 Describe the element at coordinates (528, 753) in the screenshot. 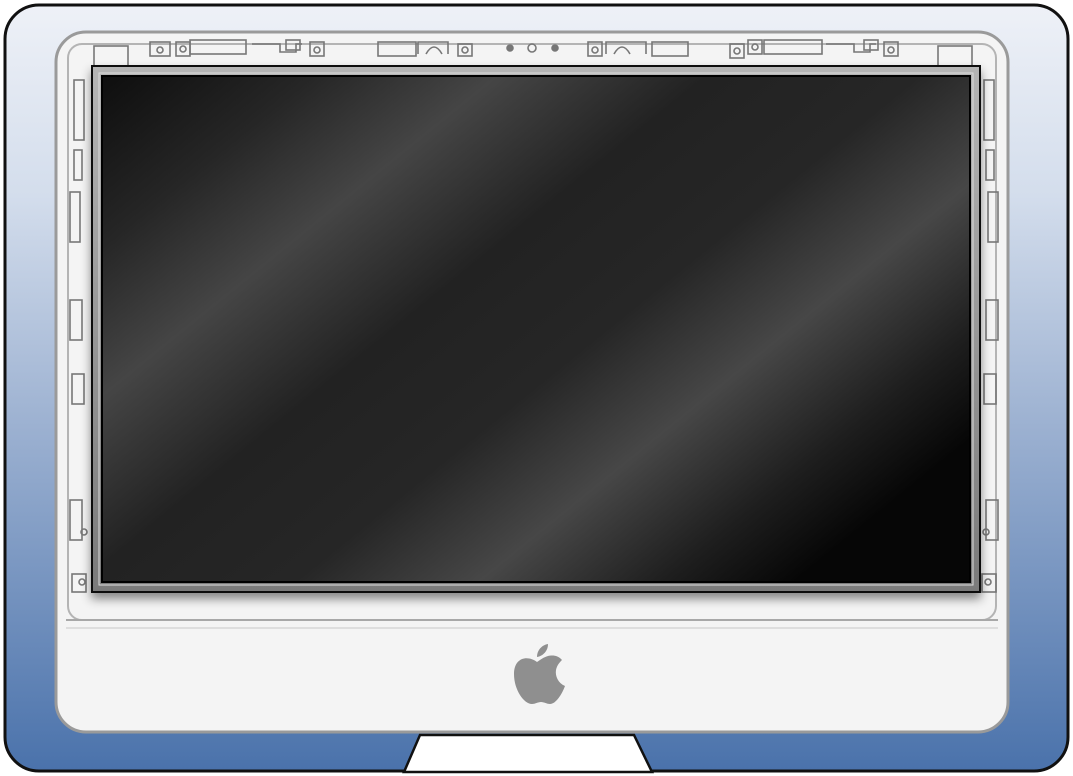

I see `stand` at that location.